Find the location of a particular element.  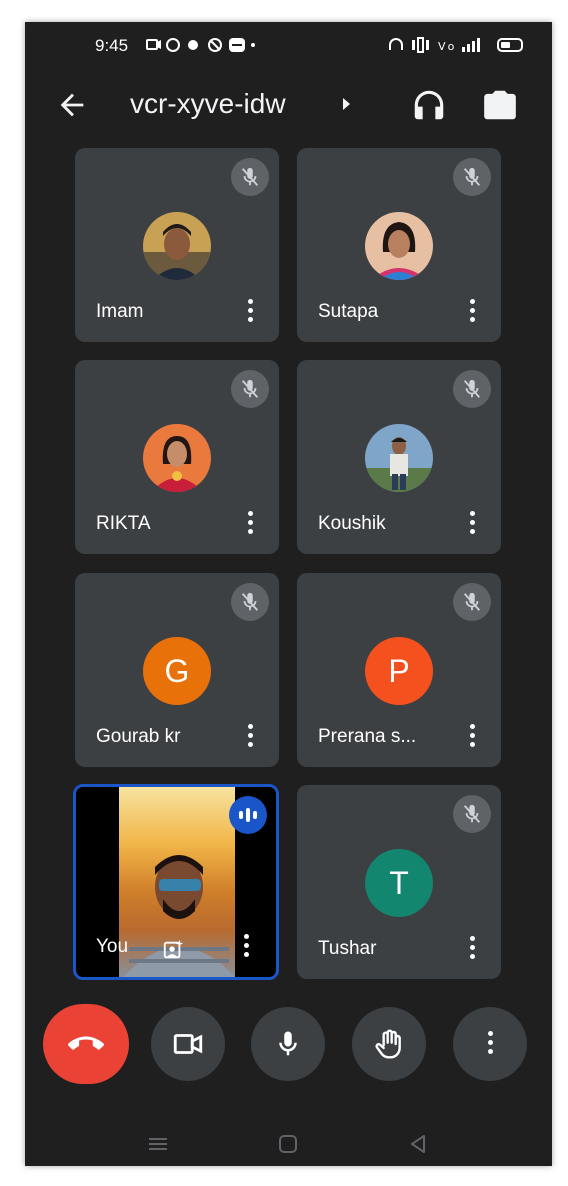

svg-text: Vo is located at coordinates (447, 46).